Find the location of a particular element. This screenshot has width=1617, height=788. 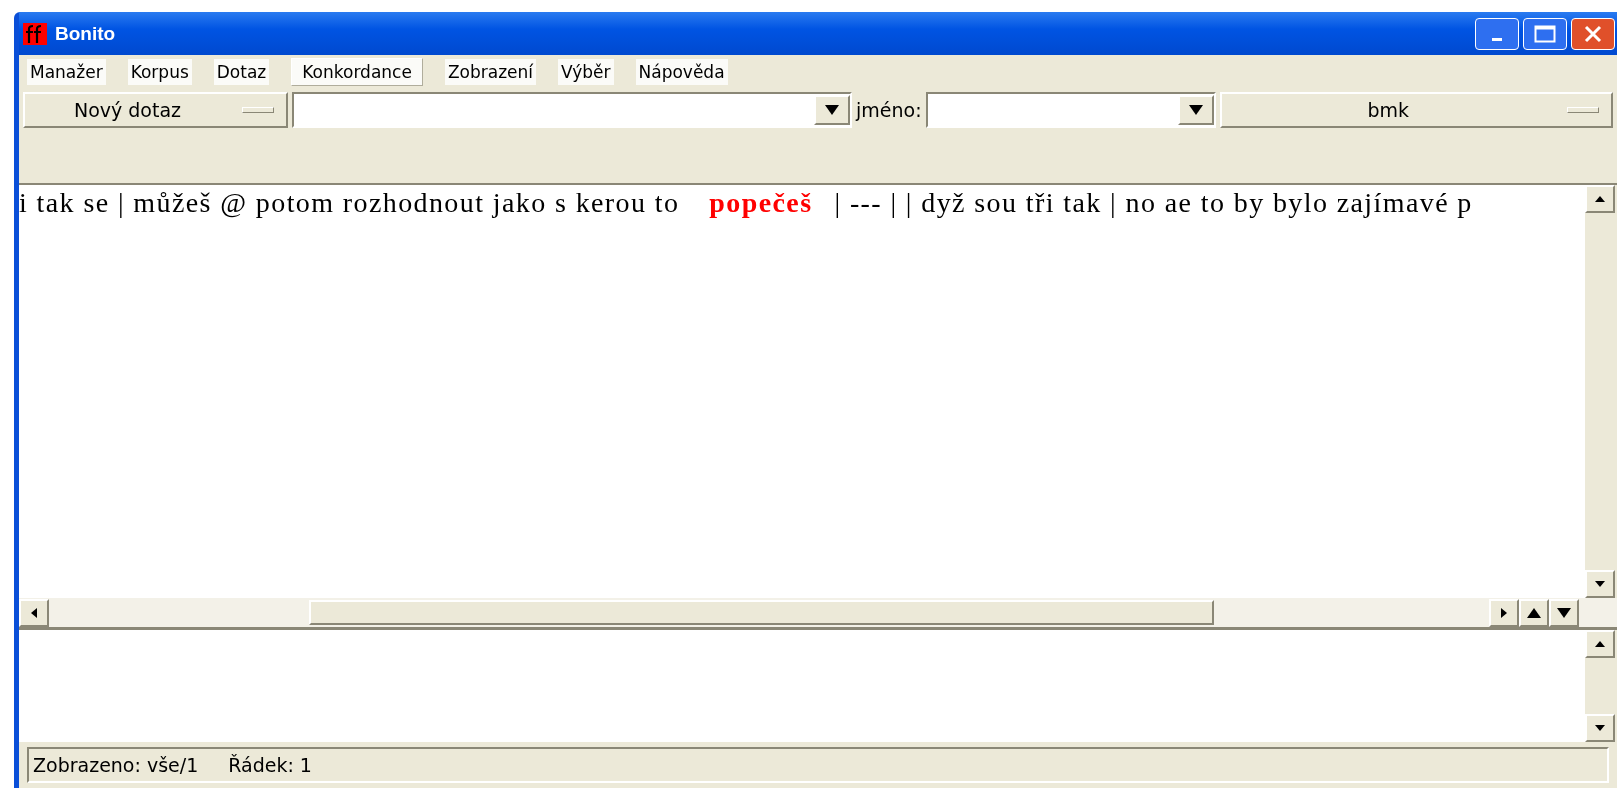

up-triangle-icon is located at coordinates (1534, 612).